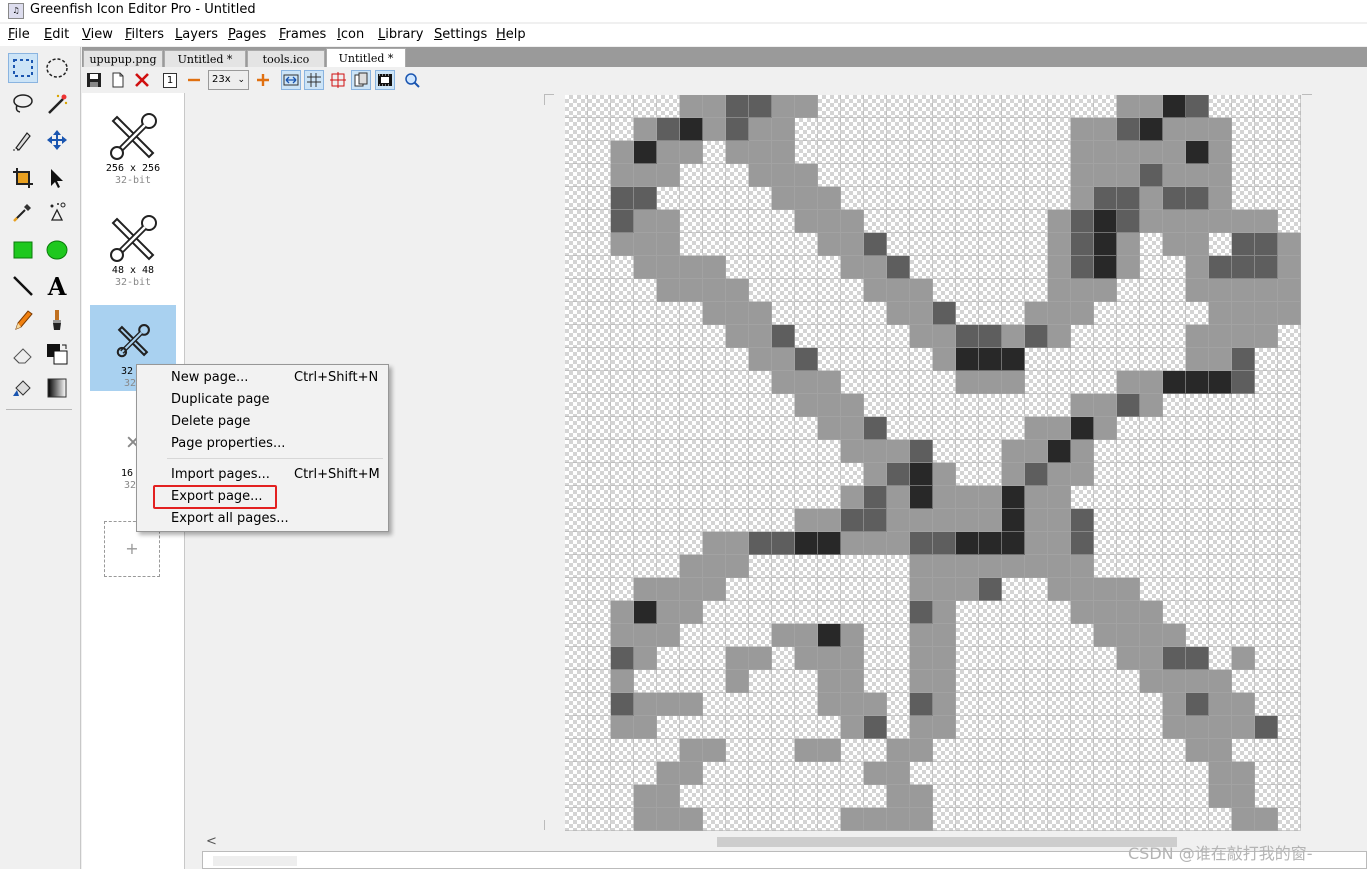  I want to click on select-rect-icon, so click(23, 68).